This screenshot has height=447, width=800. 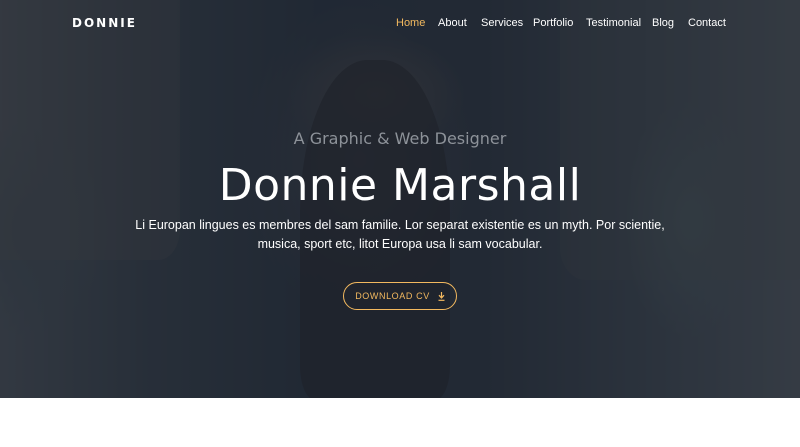 What do you see at coordinates (707, 23) in the screenshot?
I see `nav-item-contact: Contact` at bounding box center [707, 23].